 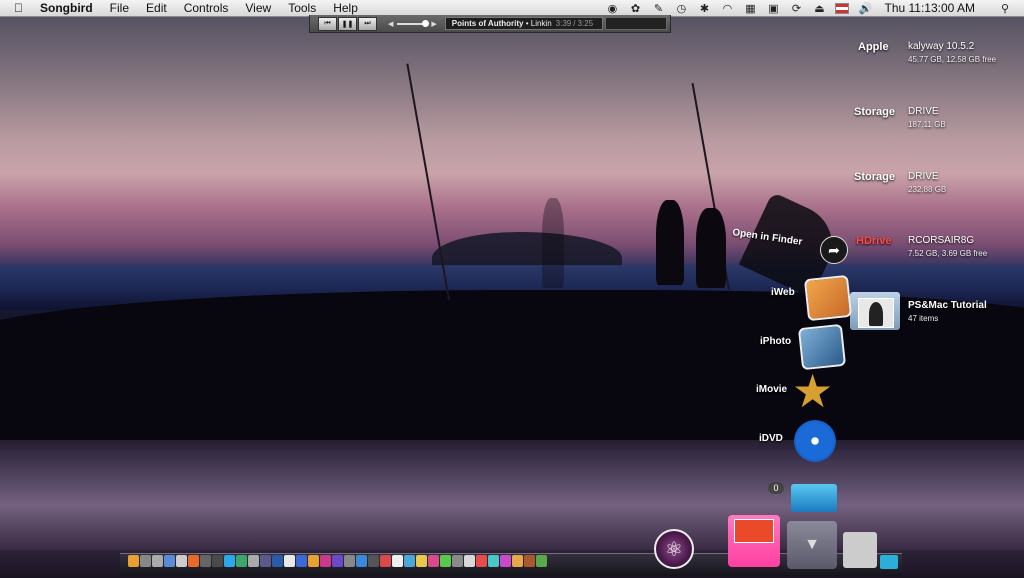 What do you see at coordinates (181, 561) in the screenshot?
I see `chrome-icon` at bounding box center [181, 561].